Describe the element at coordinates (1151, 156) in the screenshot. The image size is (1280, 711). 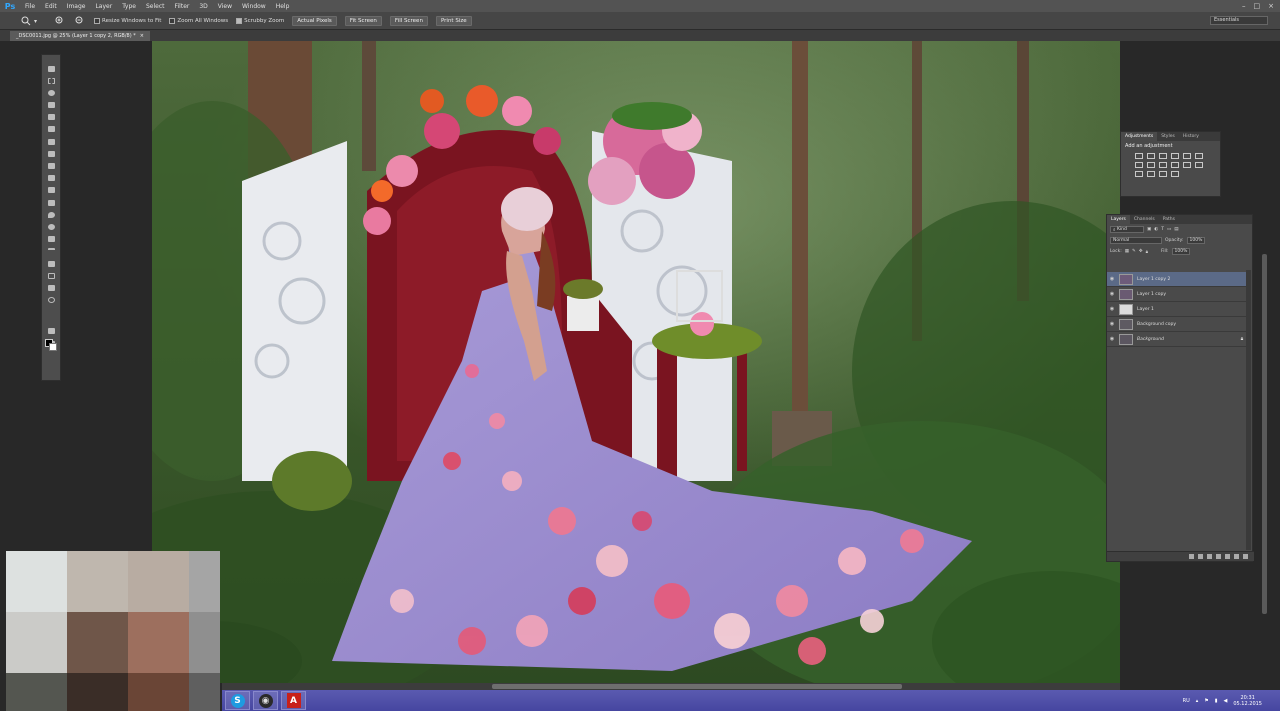
I see `levels-icon` at that location.